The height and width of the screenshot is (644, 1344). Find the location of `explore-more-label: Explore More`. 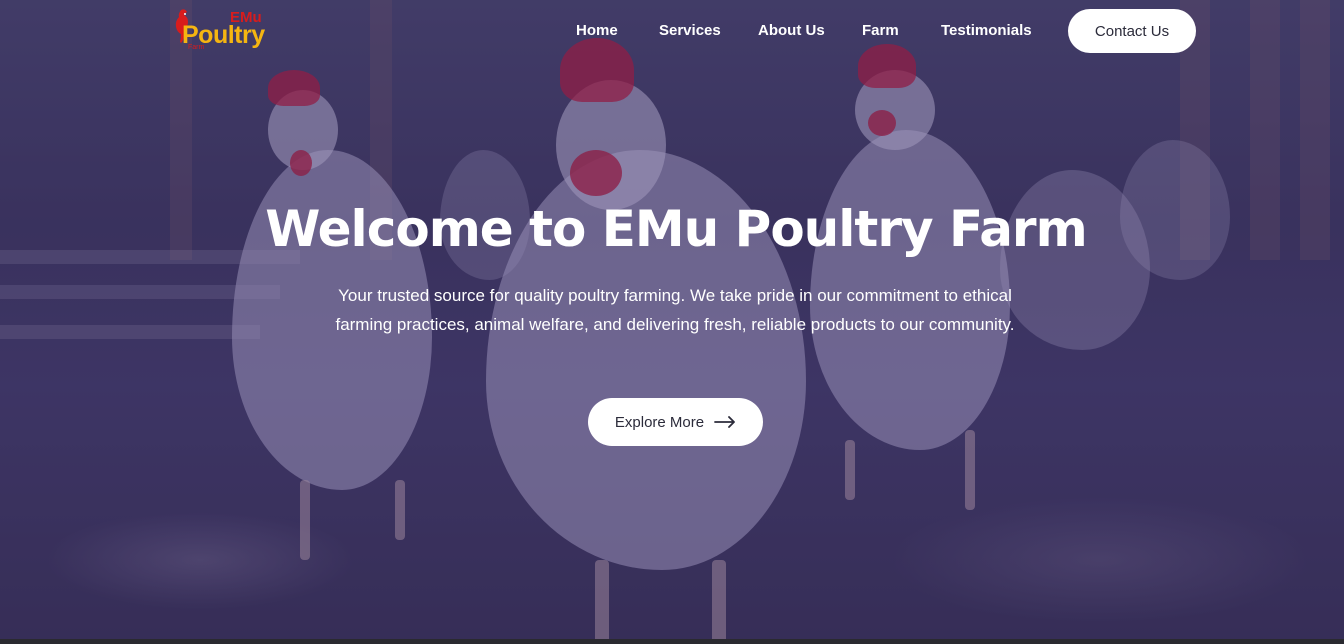

explore-more-label: Explore More is located at coordinates (659, 422).